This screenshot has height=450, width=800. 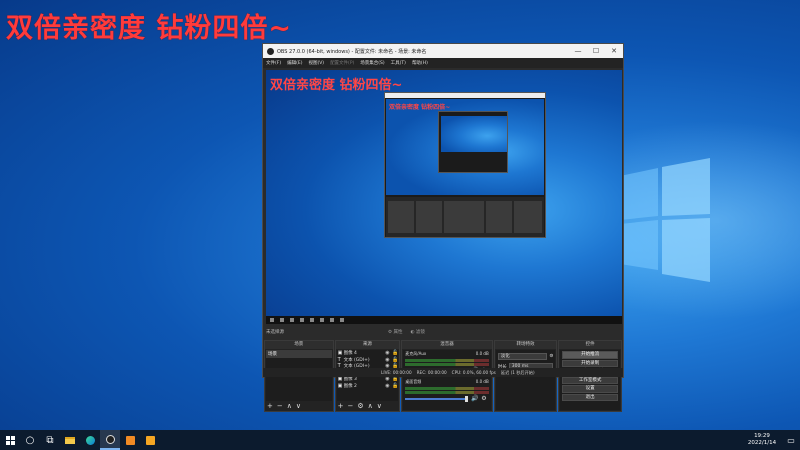 I want to click on source-settings-button: ⚙, so click(x=360, y=406).